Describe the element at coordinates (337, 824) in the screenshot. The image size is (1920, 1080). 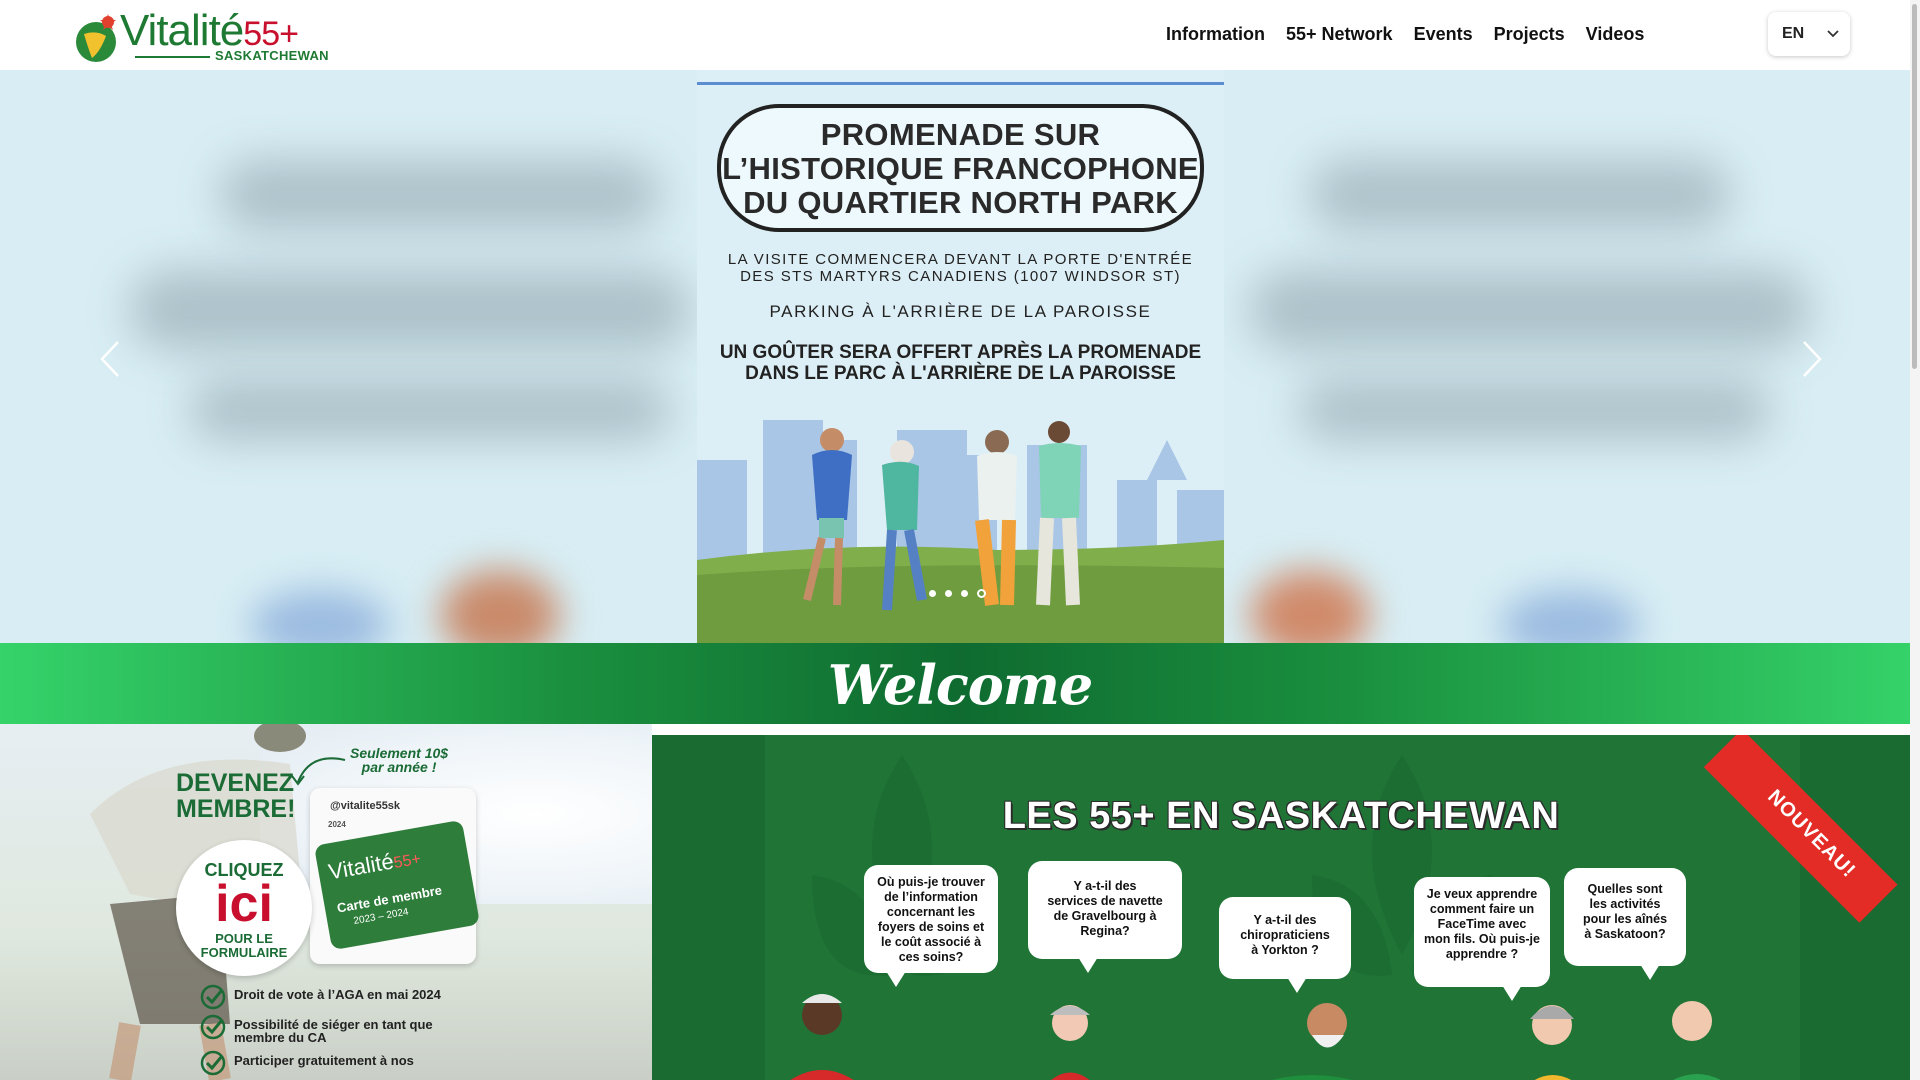
I see `card-tab-year: 2024` at that location.